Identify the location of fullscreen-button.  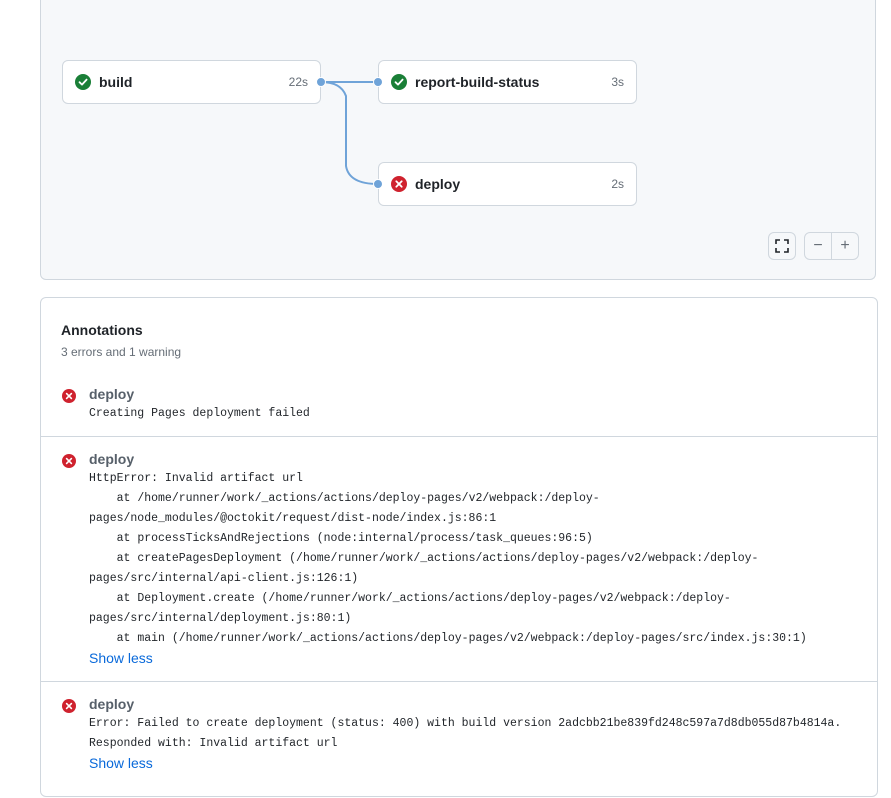
(782, 246).